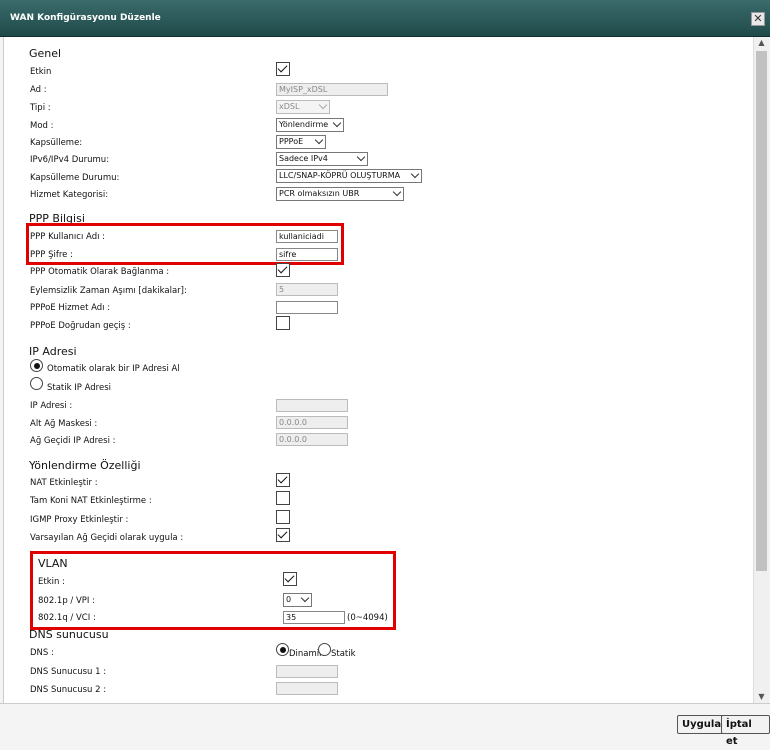 The image size is (770, 750). What do you see at coordinates (289, 106) in the screenshot?
I see `tipi-value: xDSL` at bounding box center [289, 106].